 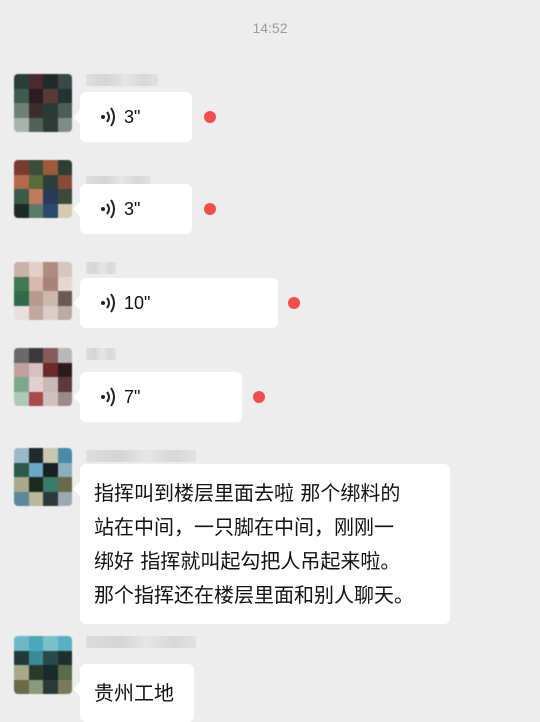 What do you see at coordinates (247, 493) in the screenshot?
I see `message-line: 指挥叫到楼层里面去啦 那个绑料的` at bounding box center [247, 493].